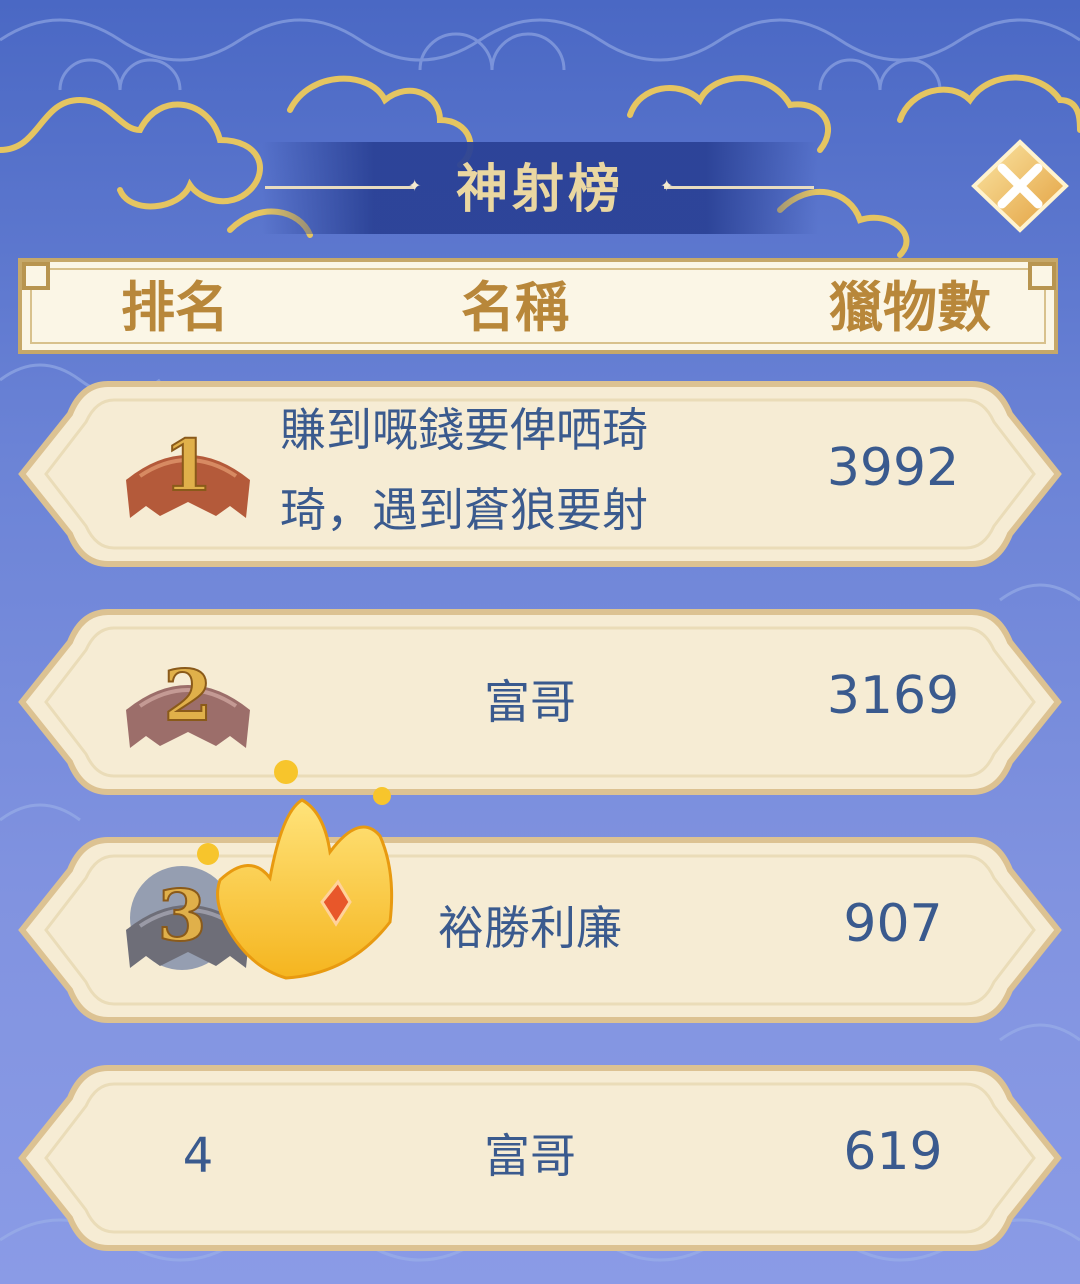 This screenshot has width=1080, height=1284. I want to click on gold-medal-icon: 1, so click(188, 470).